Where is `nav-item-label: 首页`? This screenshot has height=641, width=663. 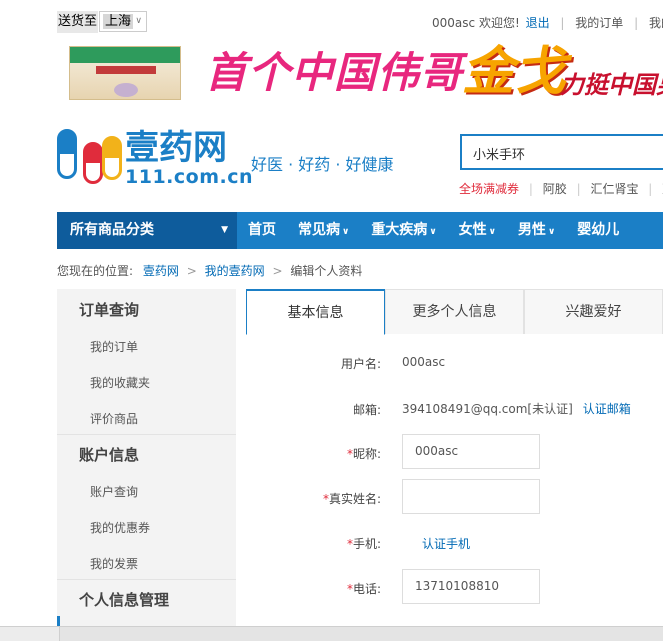
nav-item-label: 首页 is located at coordinates (262, 230).